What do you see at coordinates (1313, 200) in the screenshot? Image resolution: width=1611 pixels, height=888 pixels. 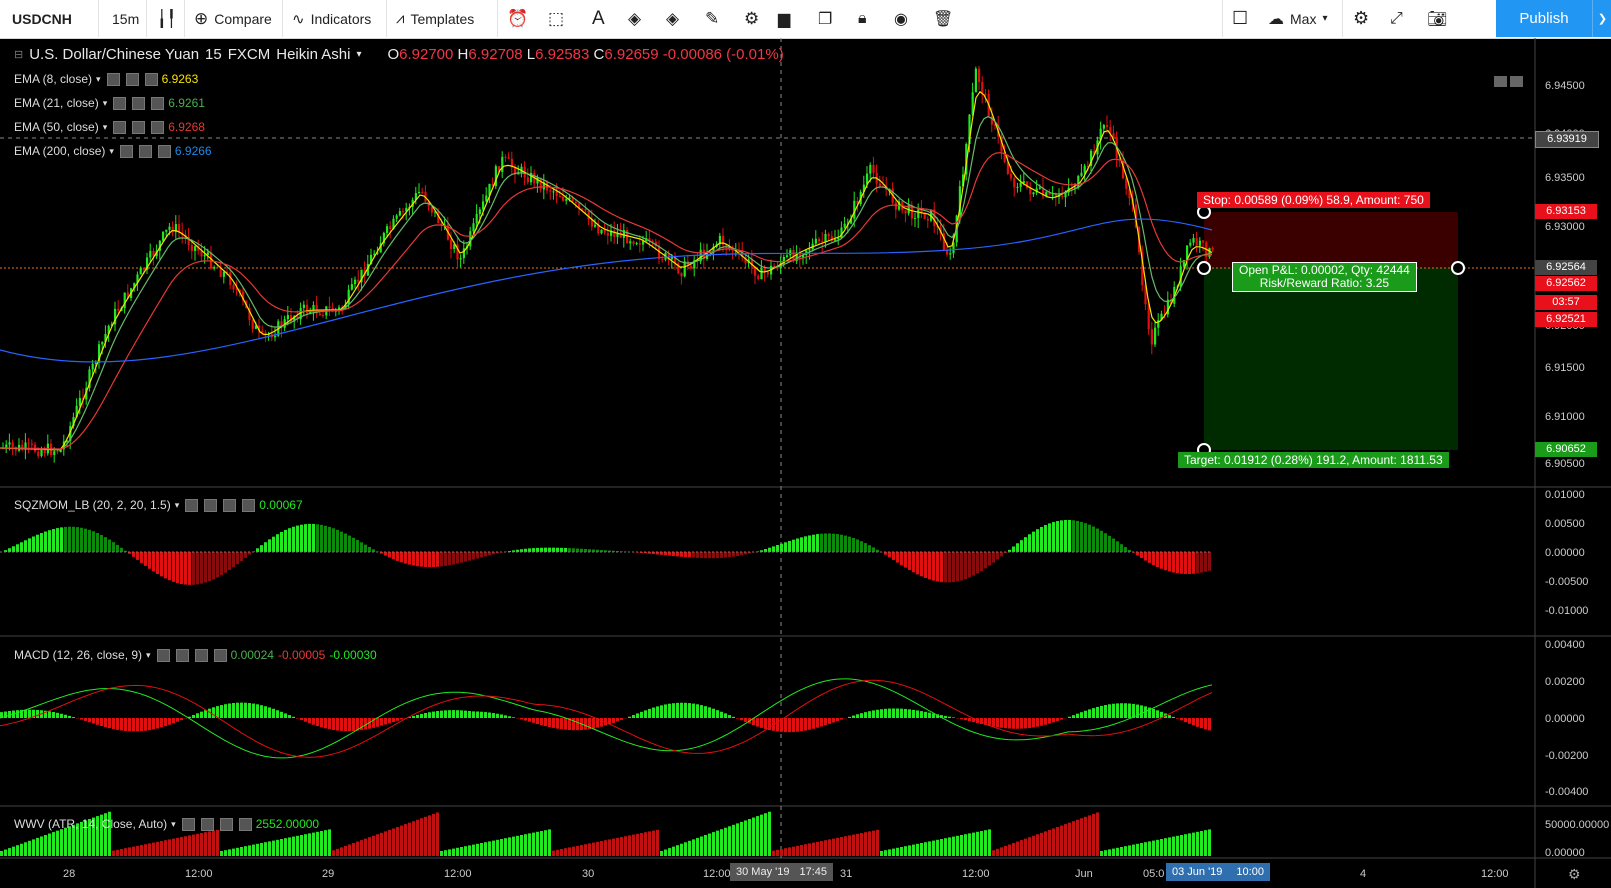 I see `stop-loss-label: Stop: 0.00589 (0.09%) 58.9, Amount: 750` at bounding box center [1313, 200].